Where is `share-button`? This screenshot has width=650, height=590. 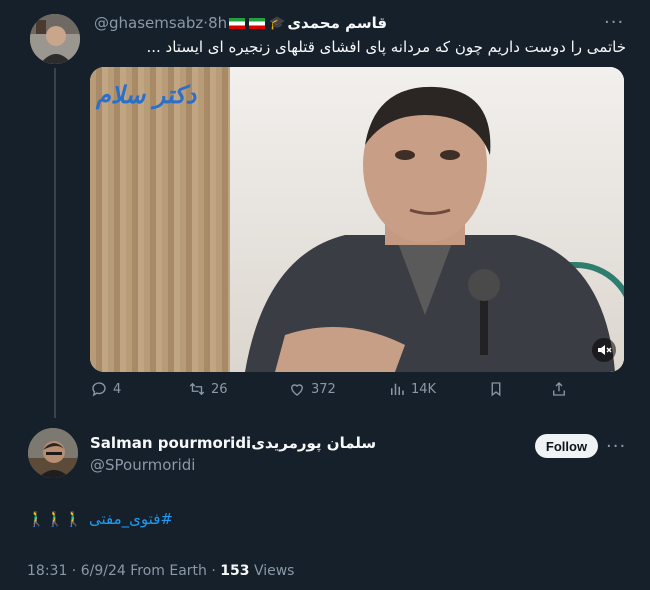
share-button is located at coordinates (559, 389).